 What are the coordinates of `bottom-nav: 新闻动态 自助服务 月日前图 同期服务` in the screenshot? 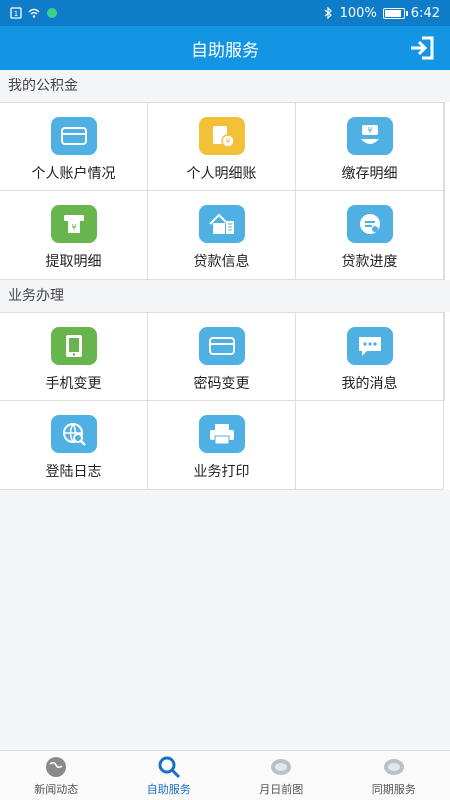 It's located at (225, 775).